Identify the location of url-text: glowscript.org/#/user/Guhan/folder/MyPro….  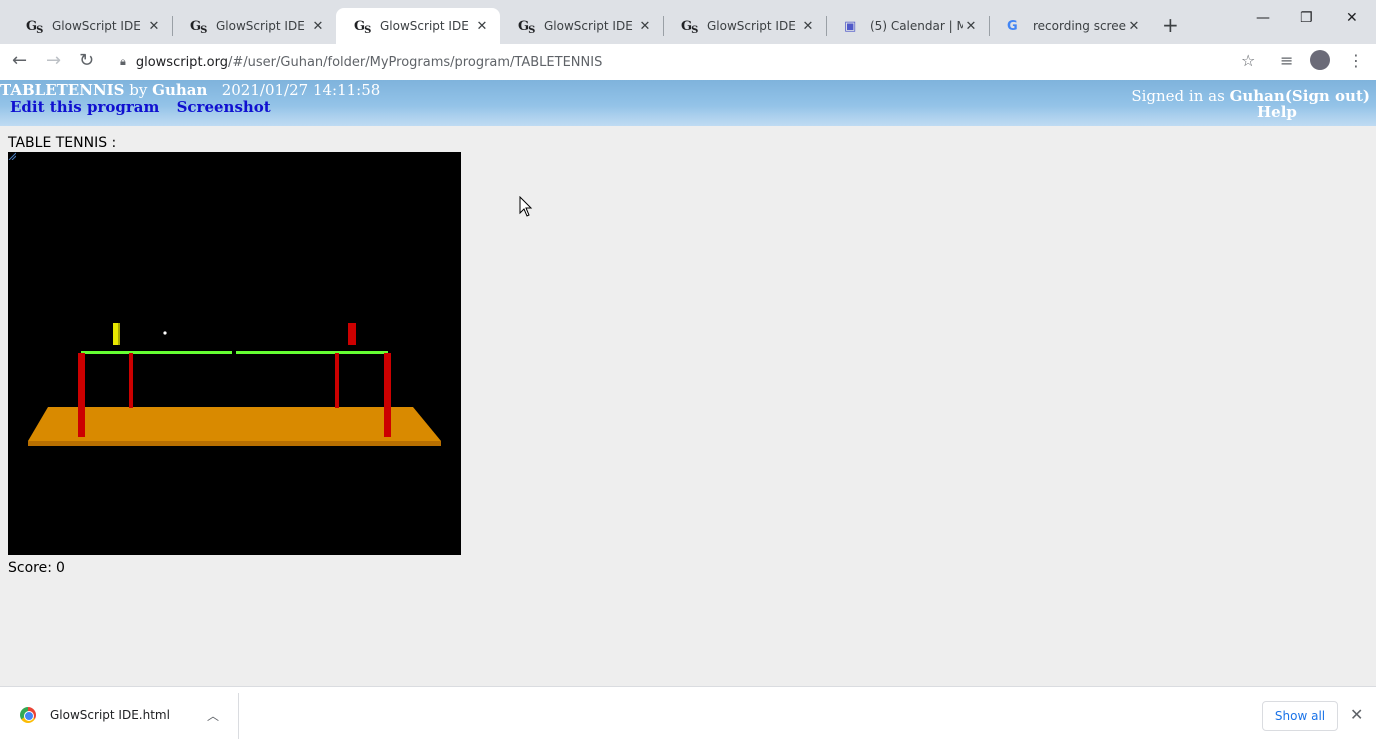
(369, 62).